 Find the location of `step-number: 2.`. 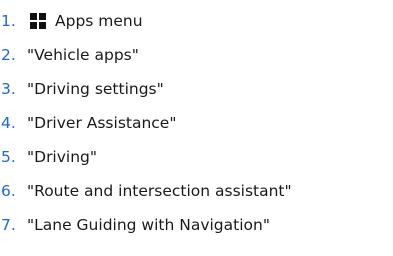

step-number: 2. is located at coordinates (8, 55).